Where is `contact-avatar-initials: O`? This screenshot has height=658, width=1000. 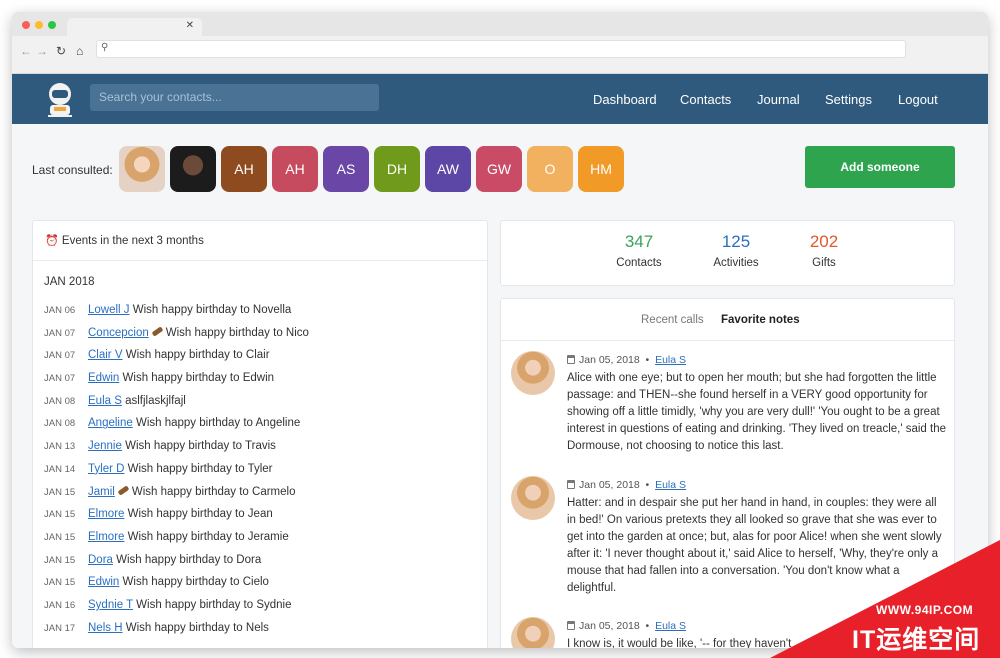 contact-avatar-initials: O is located at coordinates (550, 169).